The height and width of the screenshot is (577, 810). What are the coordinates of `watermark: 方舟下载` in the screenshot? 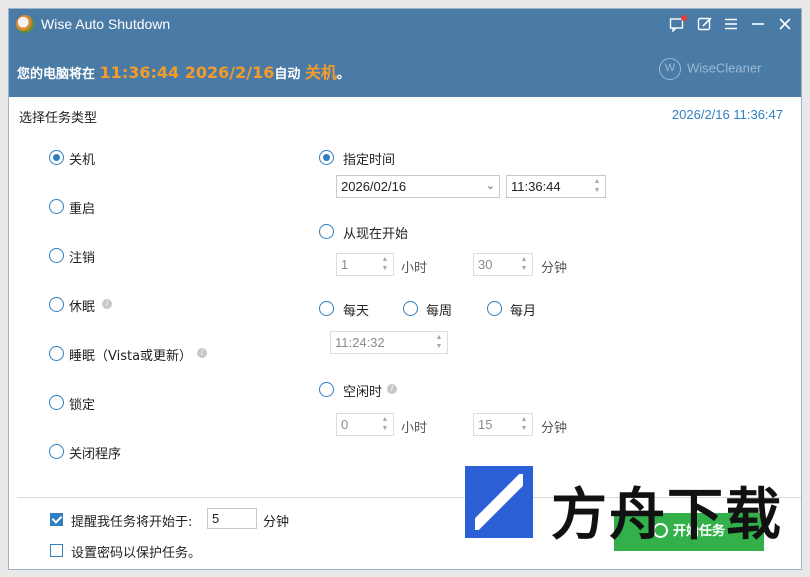 It's located at (623, 506).